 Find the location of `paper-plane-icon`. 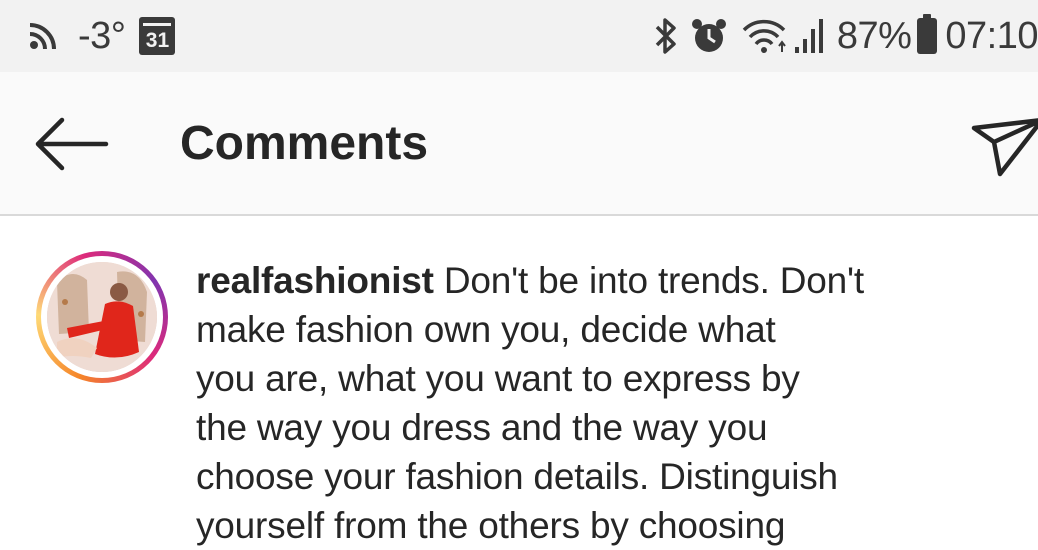

paper-plane-icon is located at coordinates (1004, 147).